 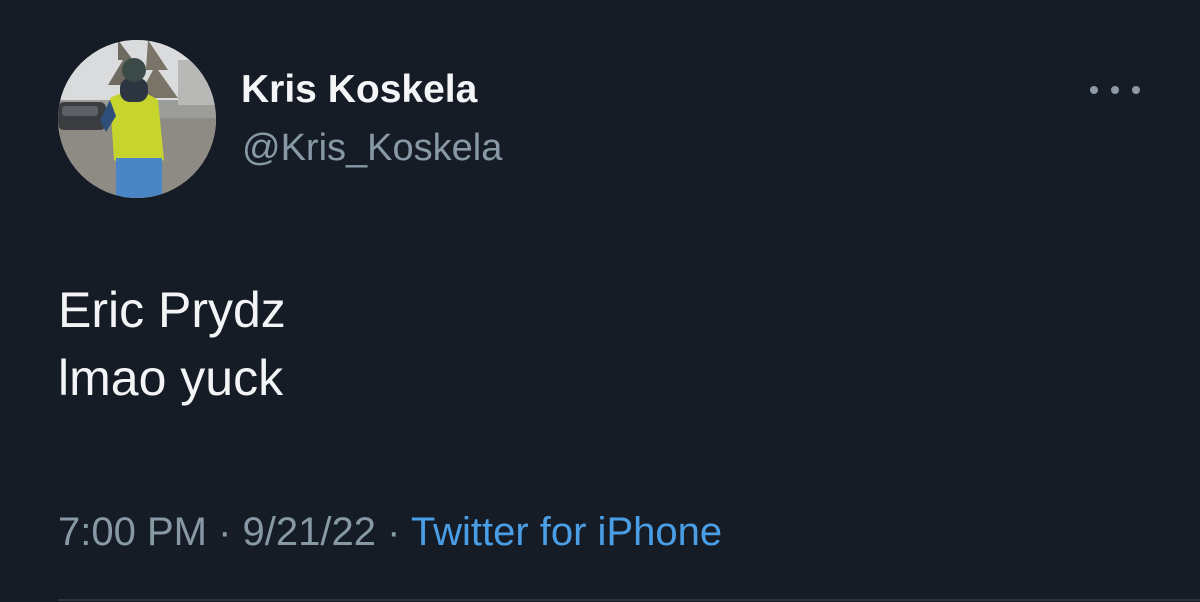 I want to click on avatar-photo, so click(x=137, y=119).